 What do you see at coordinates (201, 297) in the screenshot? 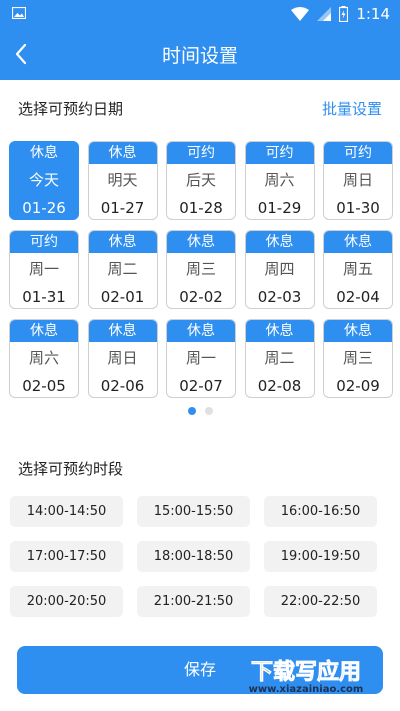
I see `date-day: 02-02` at bounding box center [201, 297].